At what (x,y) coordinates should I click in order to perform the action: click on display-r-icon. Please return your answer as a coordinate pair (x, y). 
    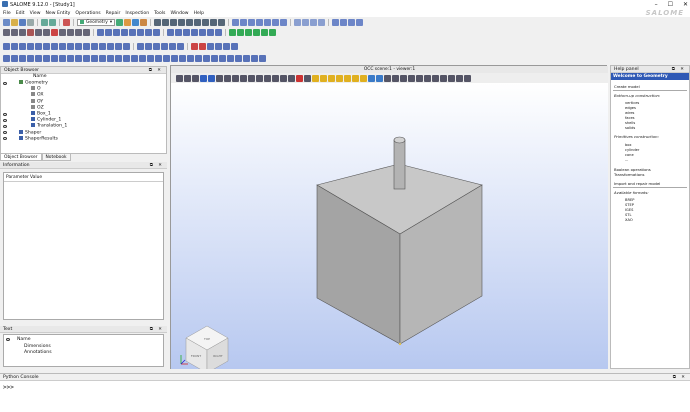
    Looking at the image, I should click on (142, 58).